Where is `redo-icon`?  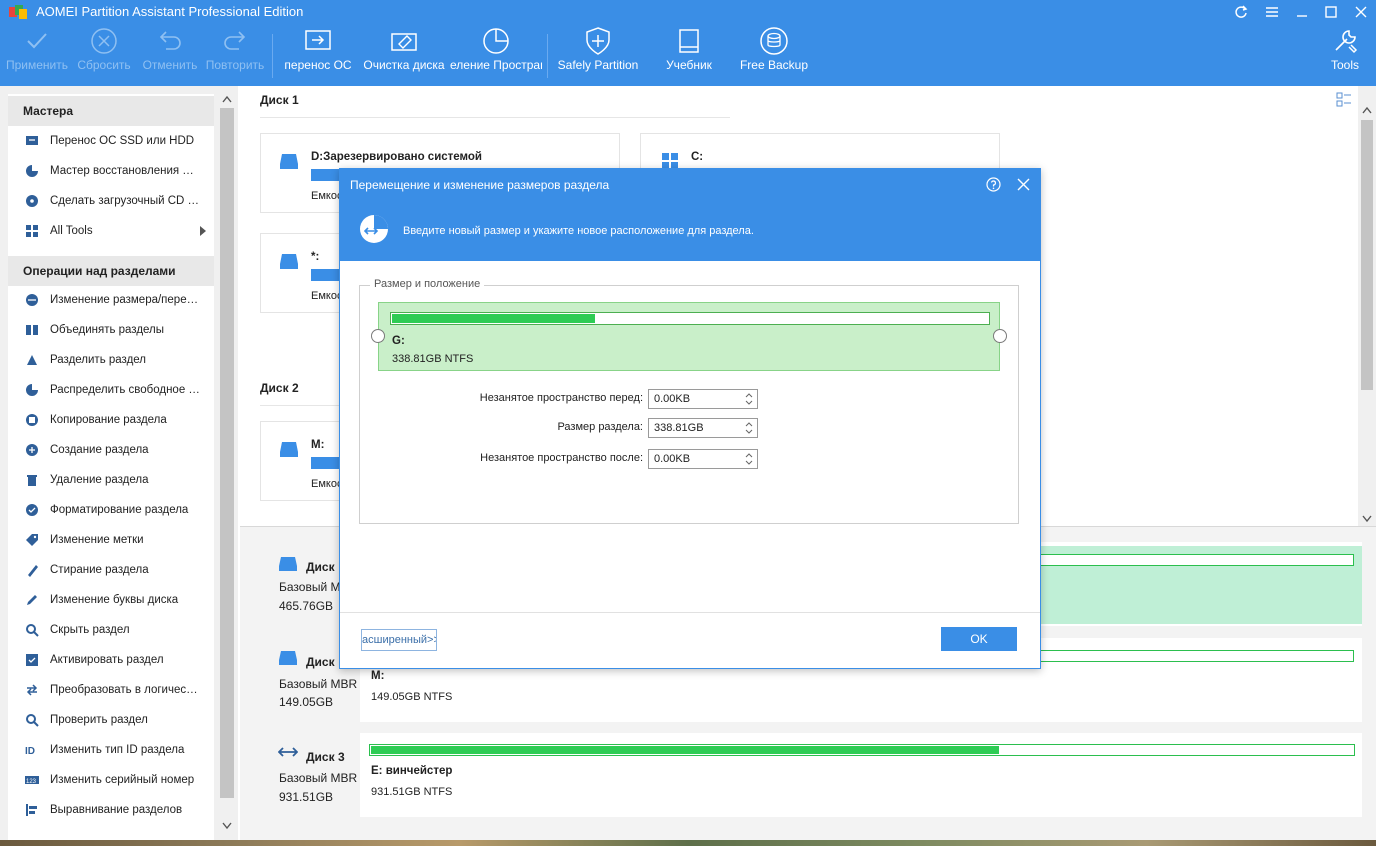
redo-icon is located at coordinates (235, 41).